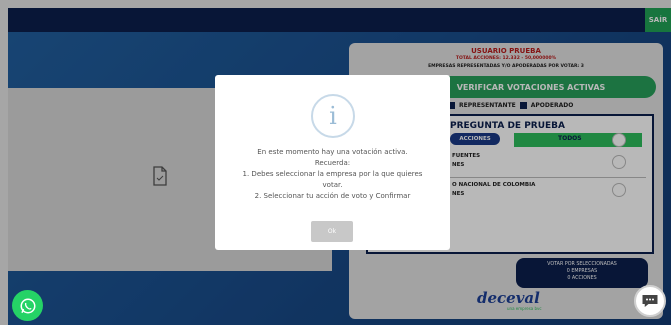 Image resolution: width=671 pixels, height=325 pixels. I want to click on chat-icon, so click(650, 301).